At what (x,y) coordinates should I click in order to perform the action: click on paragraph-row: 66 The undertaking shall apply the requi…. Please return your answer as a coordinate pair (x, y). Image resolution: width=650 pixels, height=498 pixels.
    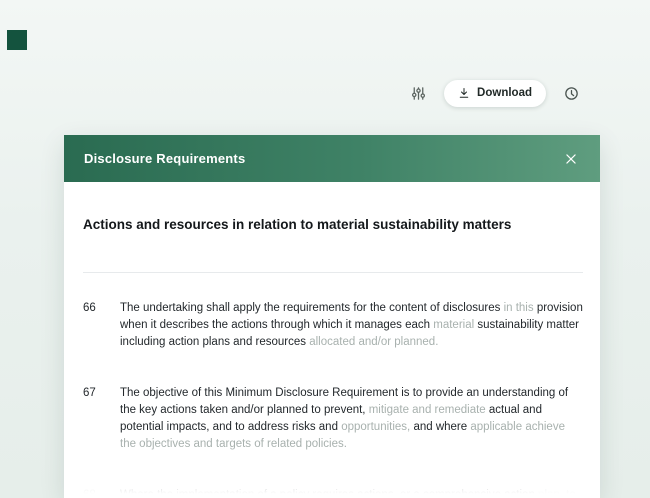
    Looking at the image, I should click on (333, 325).